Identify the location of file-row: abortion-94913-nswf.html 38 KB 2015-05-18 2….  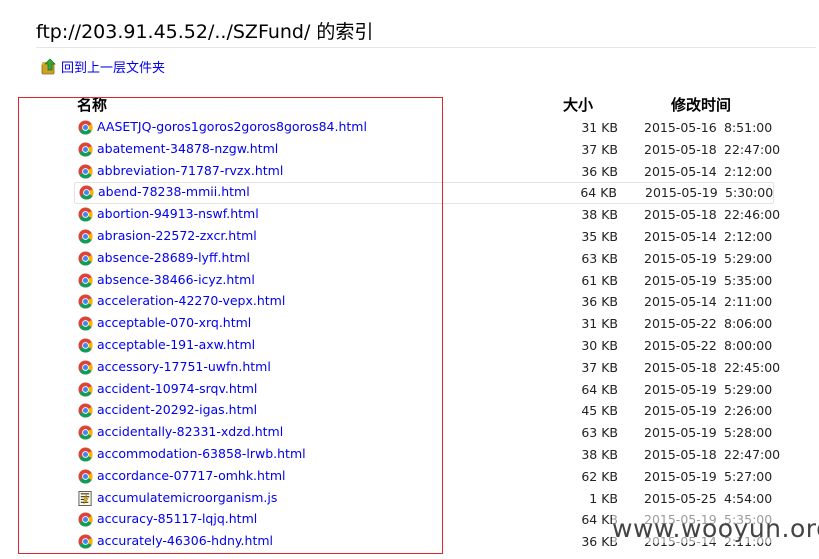
(409, 215).